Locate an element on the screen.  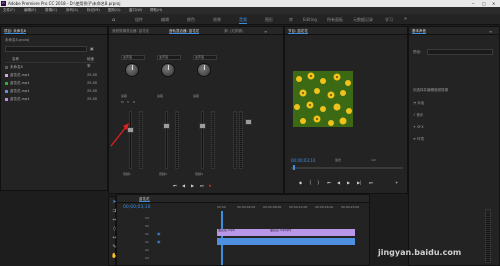
ws-audio: 音频 is located at coordinates (243, 20).